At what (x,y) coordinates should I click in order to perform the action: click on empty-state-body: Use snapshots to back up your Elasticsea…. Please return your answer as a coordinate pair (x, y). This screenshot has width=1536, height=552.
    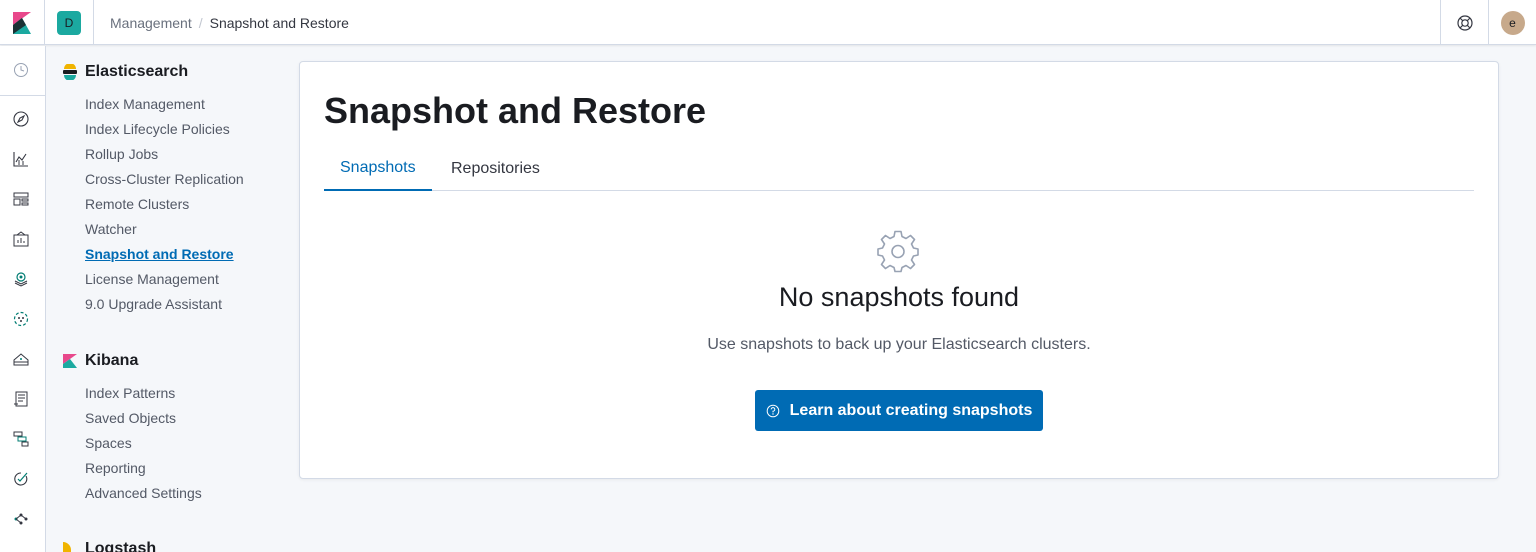
    Looking at the image, I should click on (899, 344).